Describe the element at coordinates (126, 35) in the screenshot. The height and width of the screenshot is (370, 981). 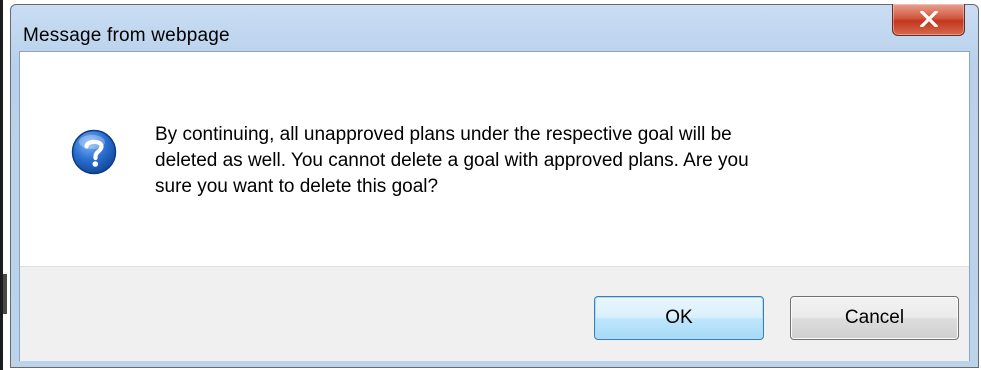
I see `dialog-title: Message from webpage` at that location.